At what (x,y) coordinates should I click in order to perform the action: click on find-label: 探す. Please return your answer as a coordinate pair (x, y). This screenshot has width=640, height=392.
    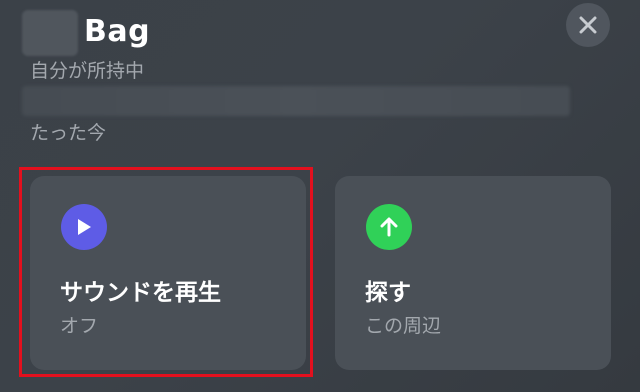
    Looking at the image, I should click on (388, 293).